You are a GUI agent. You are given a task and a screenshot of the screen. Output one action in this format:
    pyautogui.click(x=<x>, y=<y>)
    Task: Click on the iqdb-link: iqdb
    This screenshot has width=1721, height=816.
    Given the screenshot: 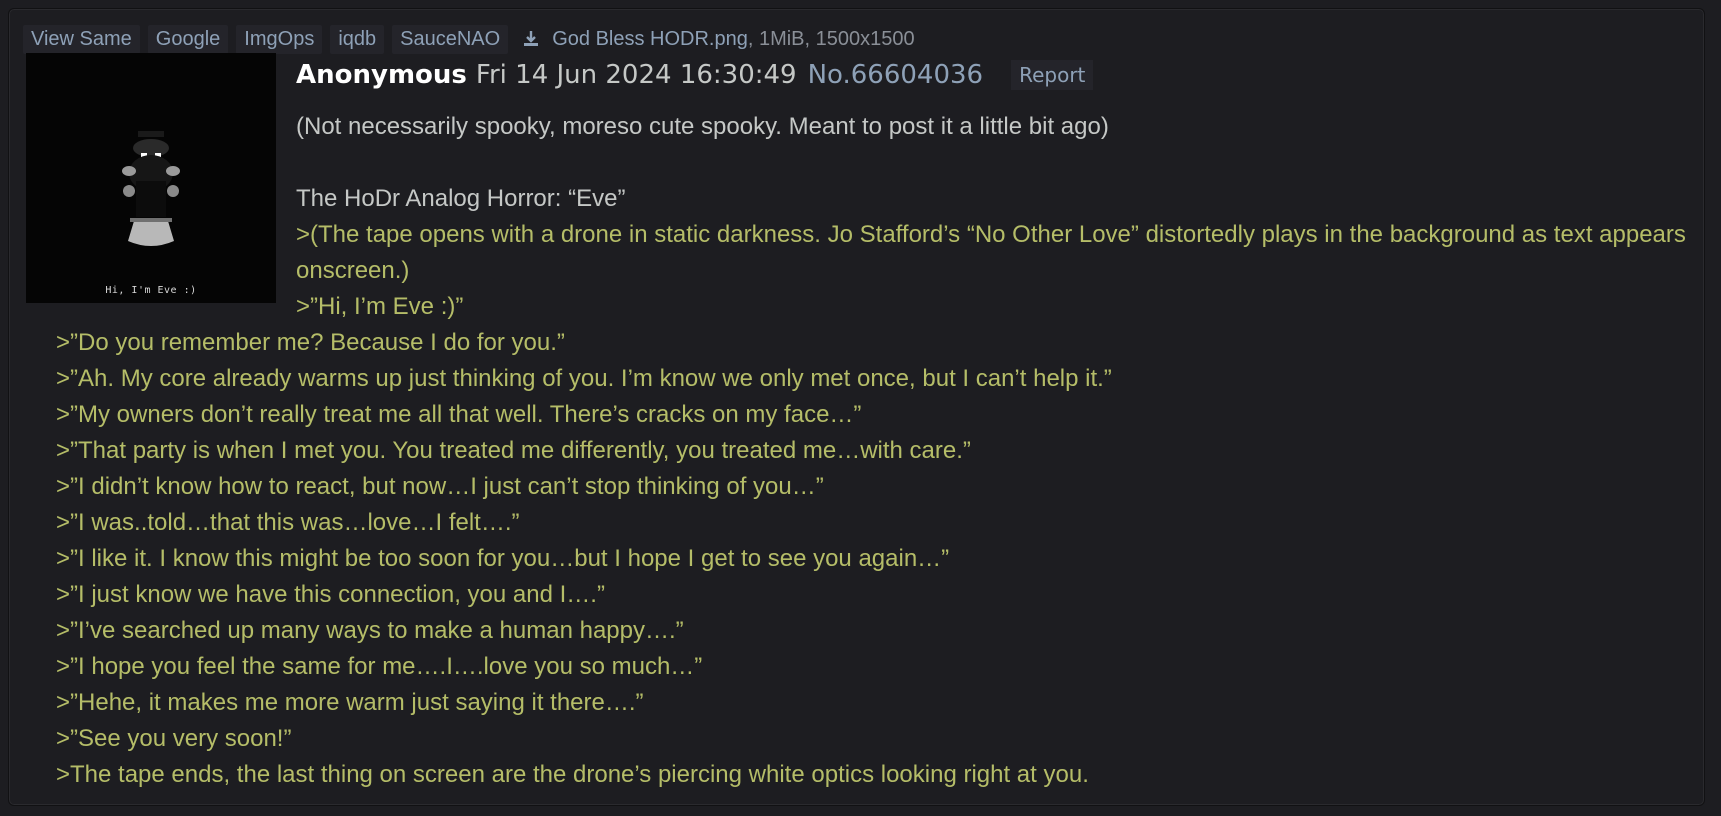 What is the action you would take?
    pyautogui.click(x=357, y=39)
    